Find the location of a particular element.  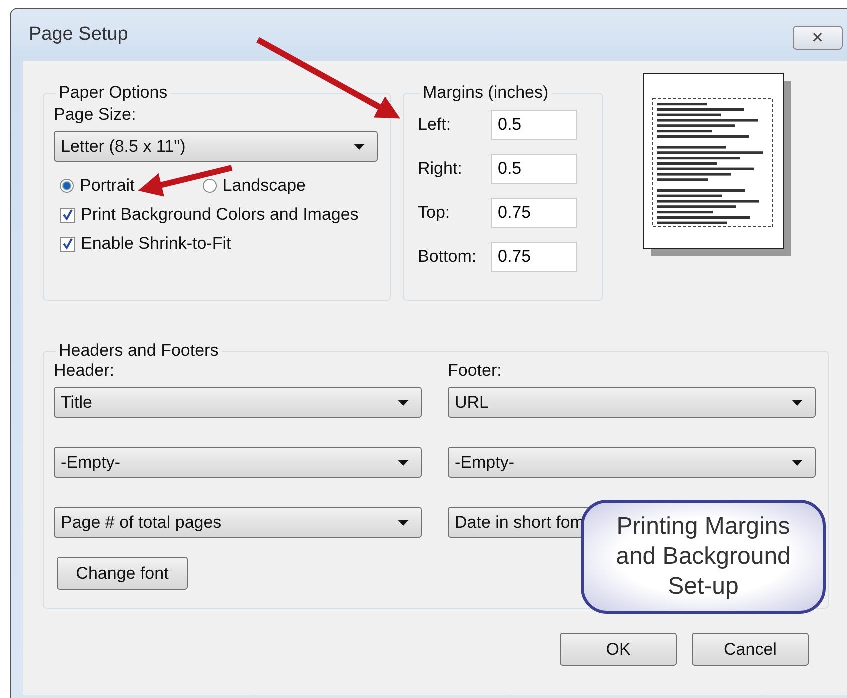

header-dropdown: -Empty- is located at coordinates (238, 462).